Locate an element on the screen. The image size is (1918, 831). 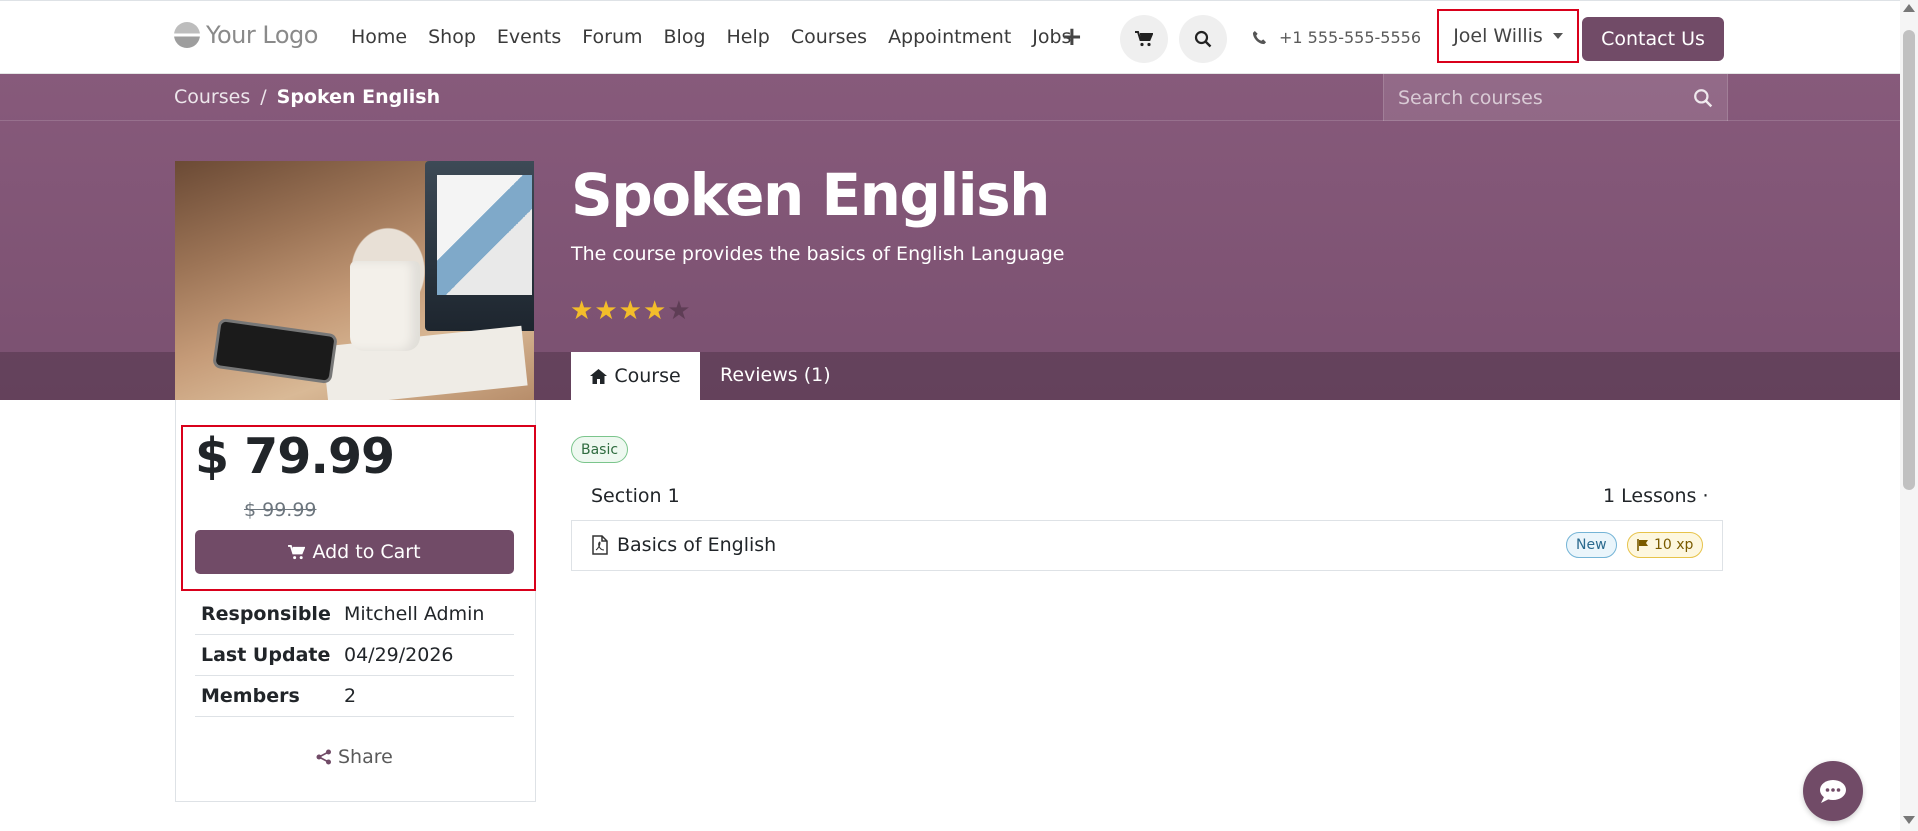
add-to-cart-button: Add to Cart is located at coordinates (354, 552).